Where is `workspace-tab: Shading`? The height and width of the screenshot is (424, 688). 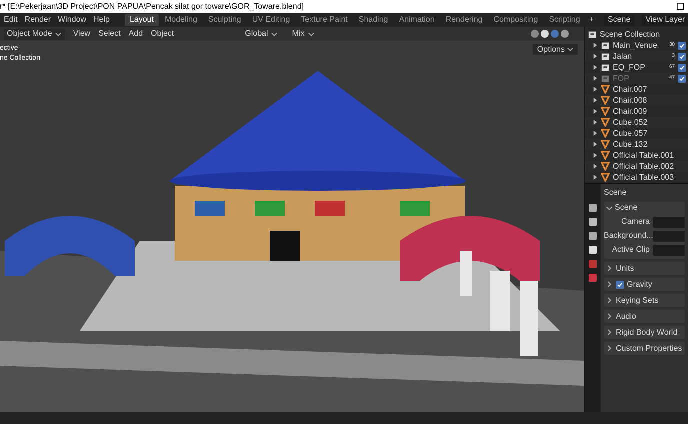 workspace-tab: Shading is located at coordinates (374, 20).